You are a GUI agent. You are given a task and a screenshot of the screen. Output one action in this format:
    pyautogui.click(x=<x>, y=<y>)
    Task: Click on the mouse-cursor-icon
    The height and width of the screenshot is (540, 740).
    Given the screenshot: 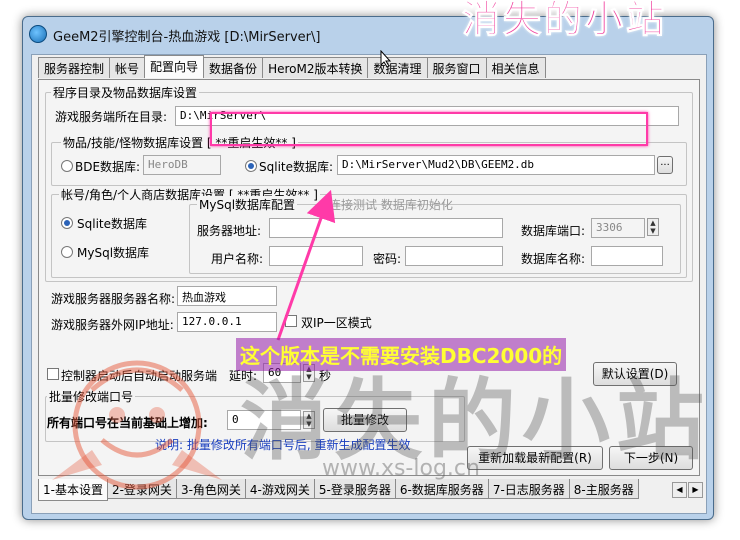 What is the action you would take?
    pyautogui.click(x=386, y=59)
    